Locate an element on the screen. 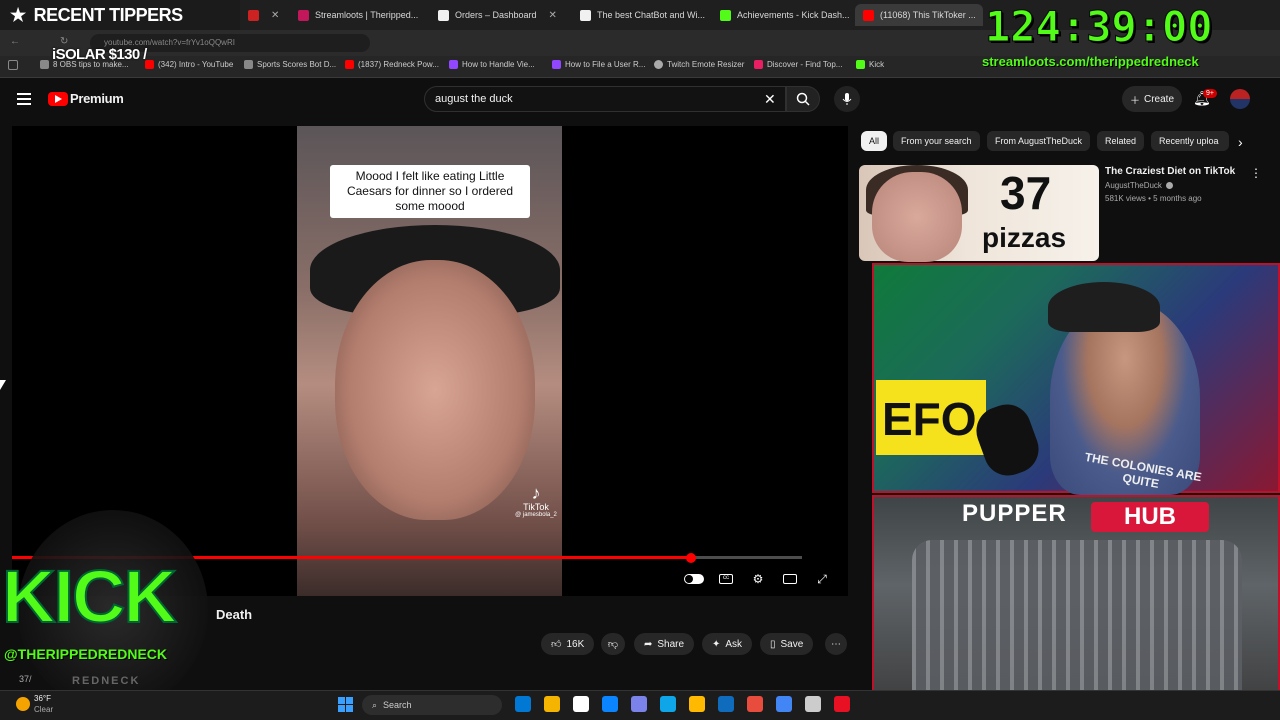 The height and width of the screenshot is (720, 1280). bookmark-icon: ▯ is located at coordinates (773, 644).